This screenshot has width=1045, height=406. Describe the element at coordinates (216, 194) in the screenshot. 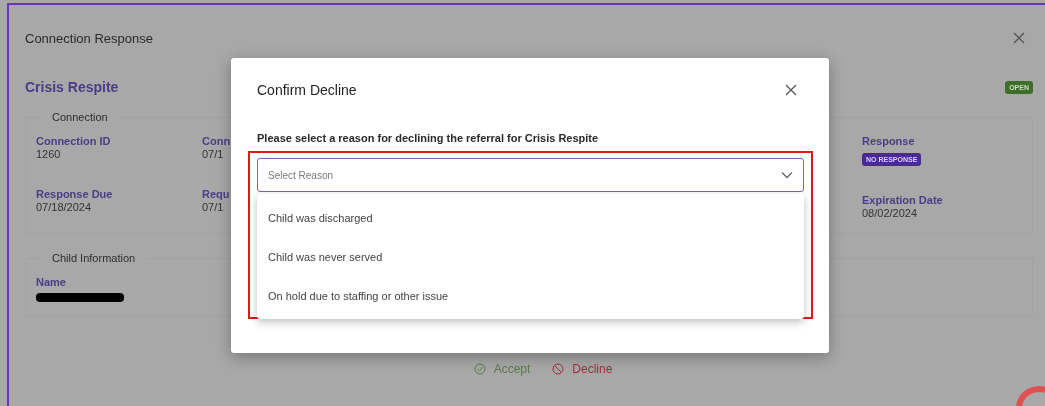

I see `field-label: Requ` at that location.